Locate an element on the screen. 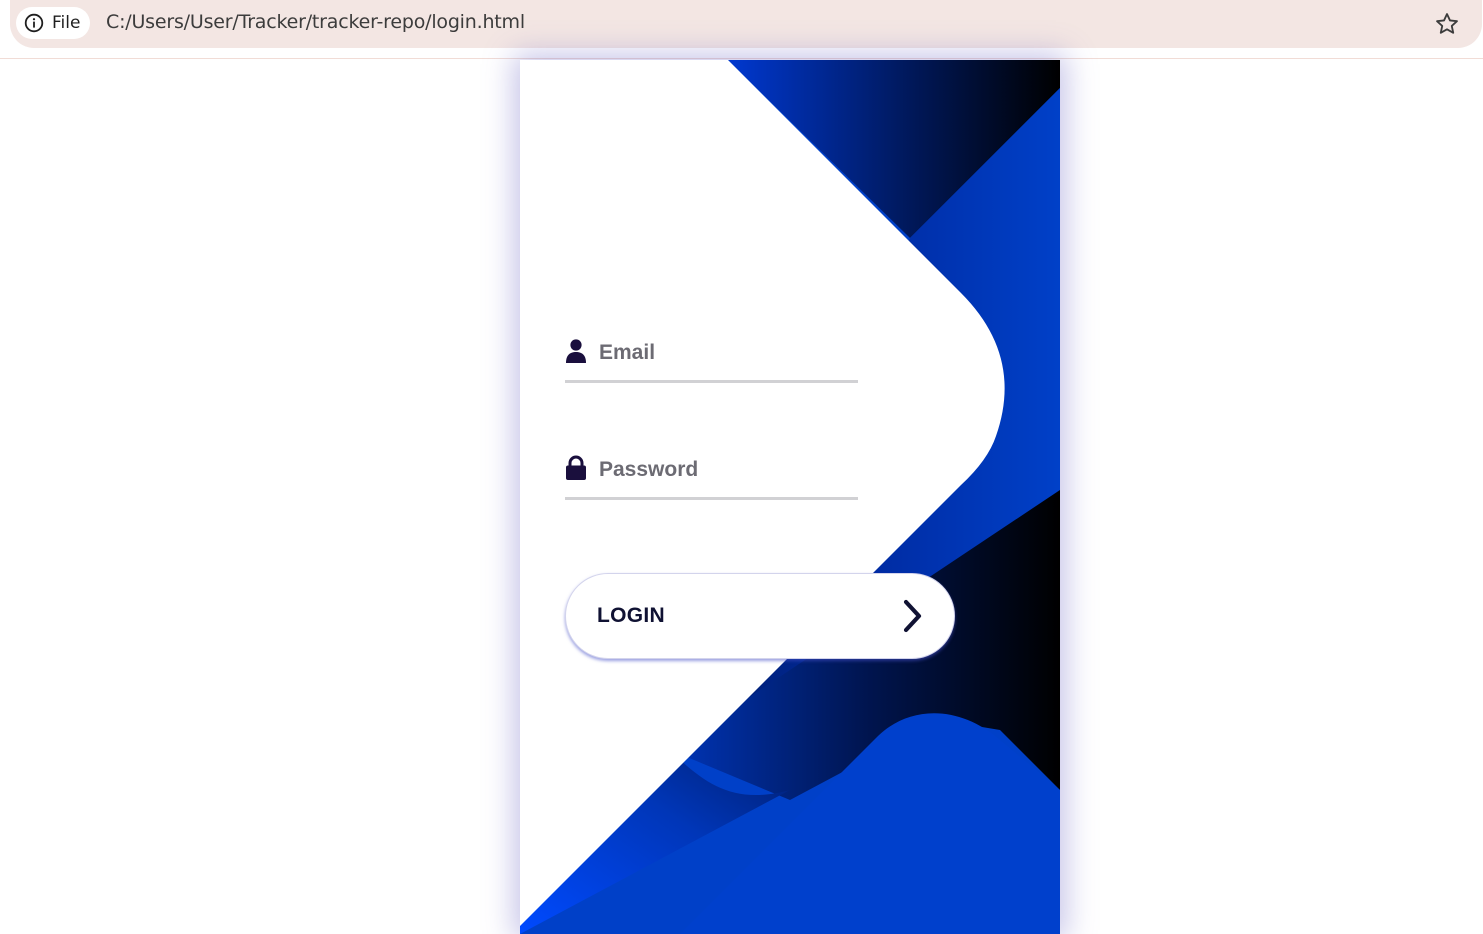  site-chip-label: File is located at coordinates (66, 23).